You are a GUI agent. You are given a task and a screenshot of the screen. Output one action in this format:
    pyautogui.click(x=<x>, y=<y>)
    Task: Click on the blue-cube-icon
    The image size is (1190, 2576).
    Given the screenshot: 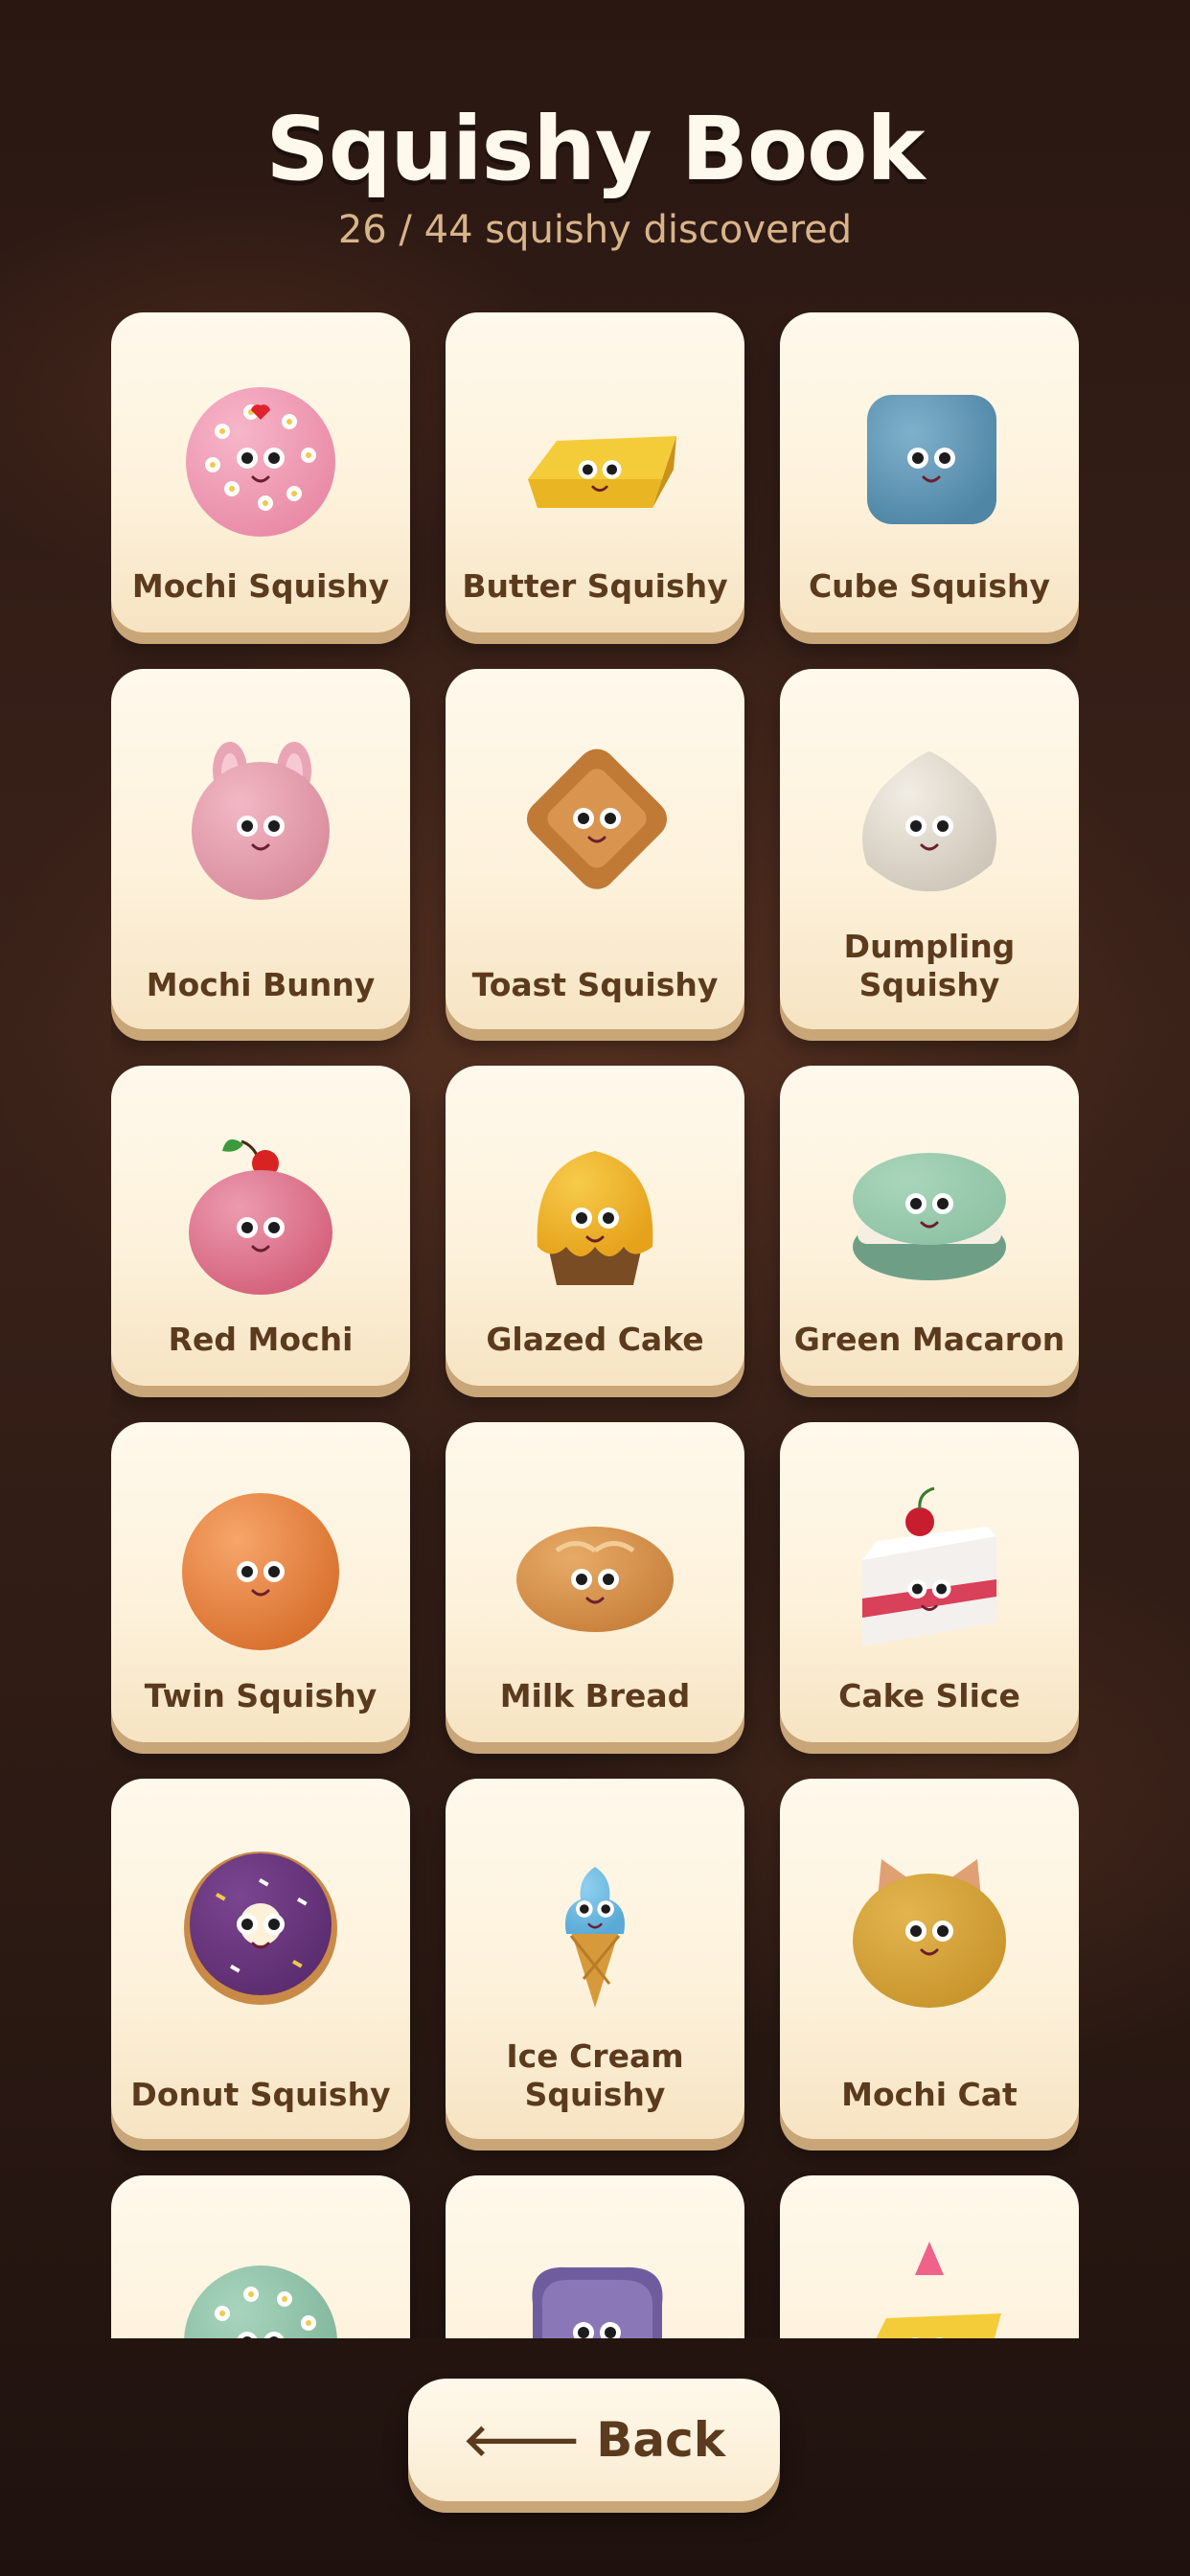 What is the action you would take?
    pyautogui.click(x=930, y=460)
    